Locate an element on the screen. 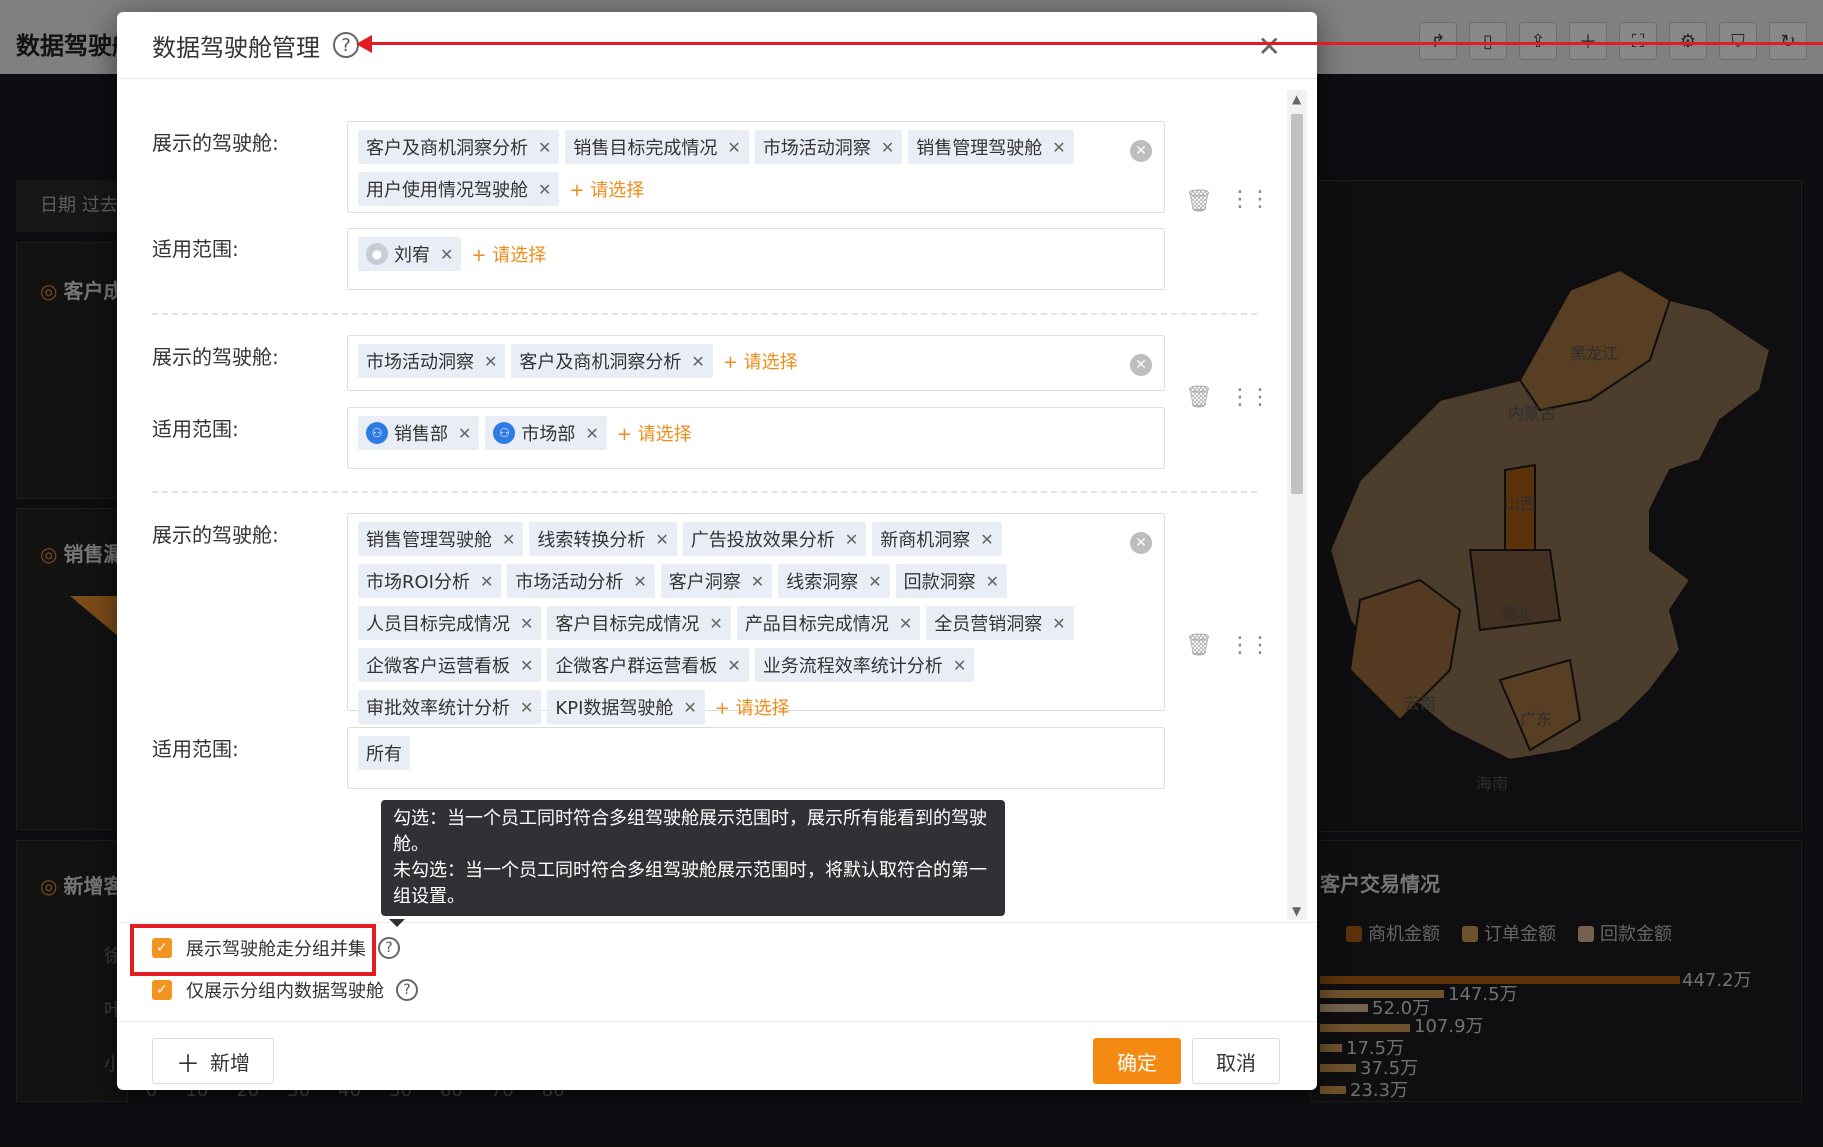 The image size is (1823, 1147). cockpit-tag: 业务流程效率统计分析 ✕ is located at coordinates (864, 665).